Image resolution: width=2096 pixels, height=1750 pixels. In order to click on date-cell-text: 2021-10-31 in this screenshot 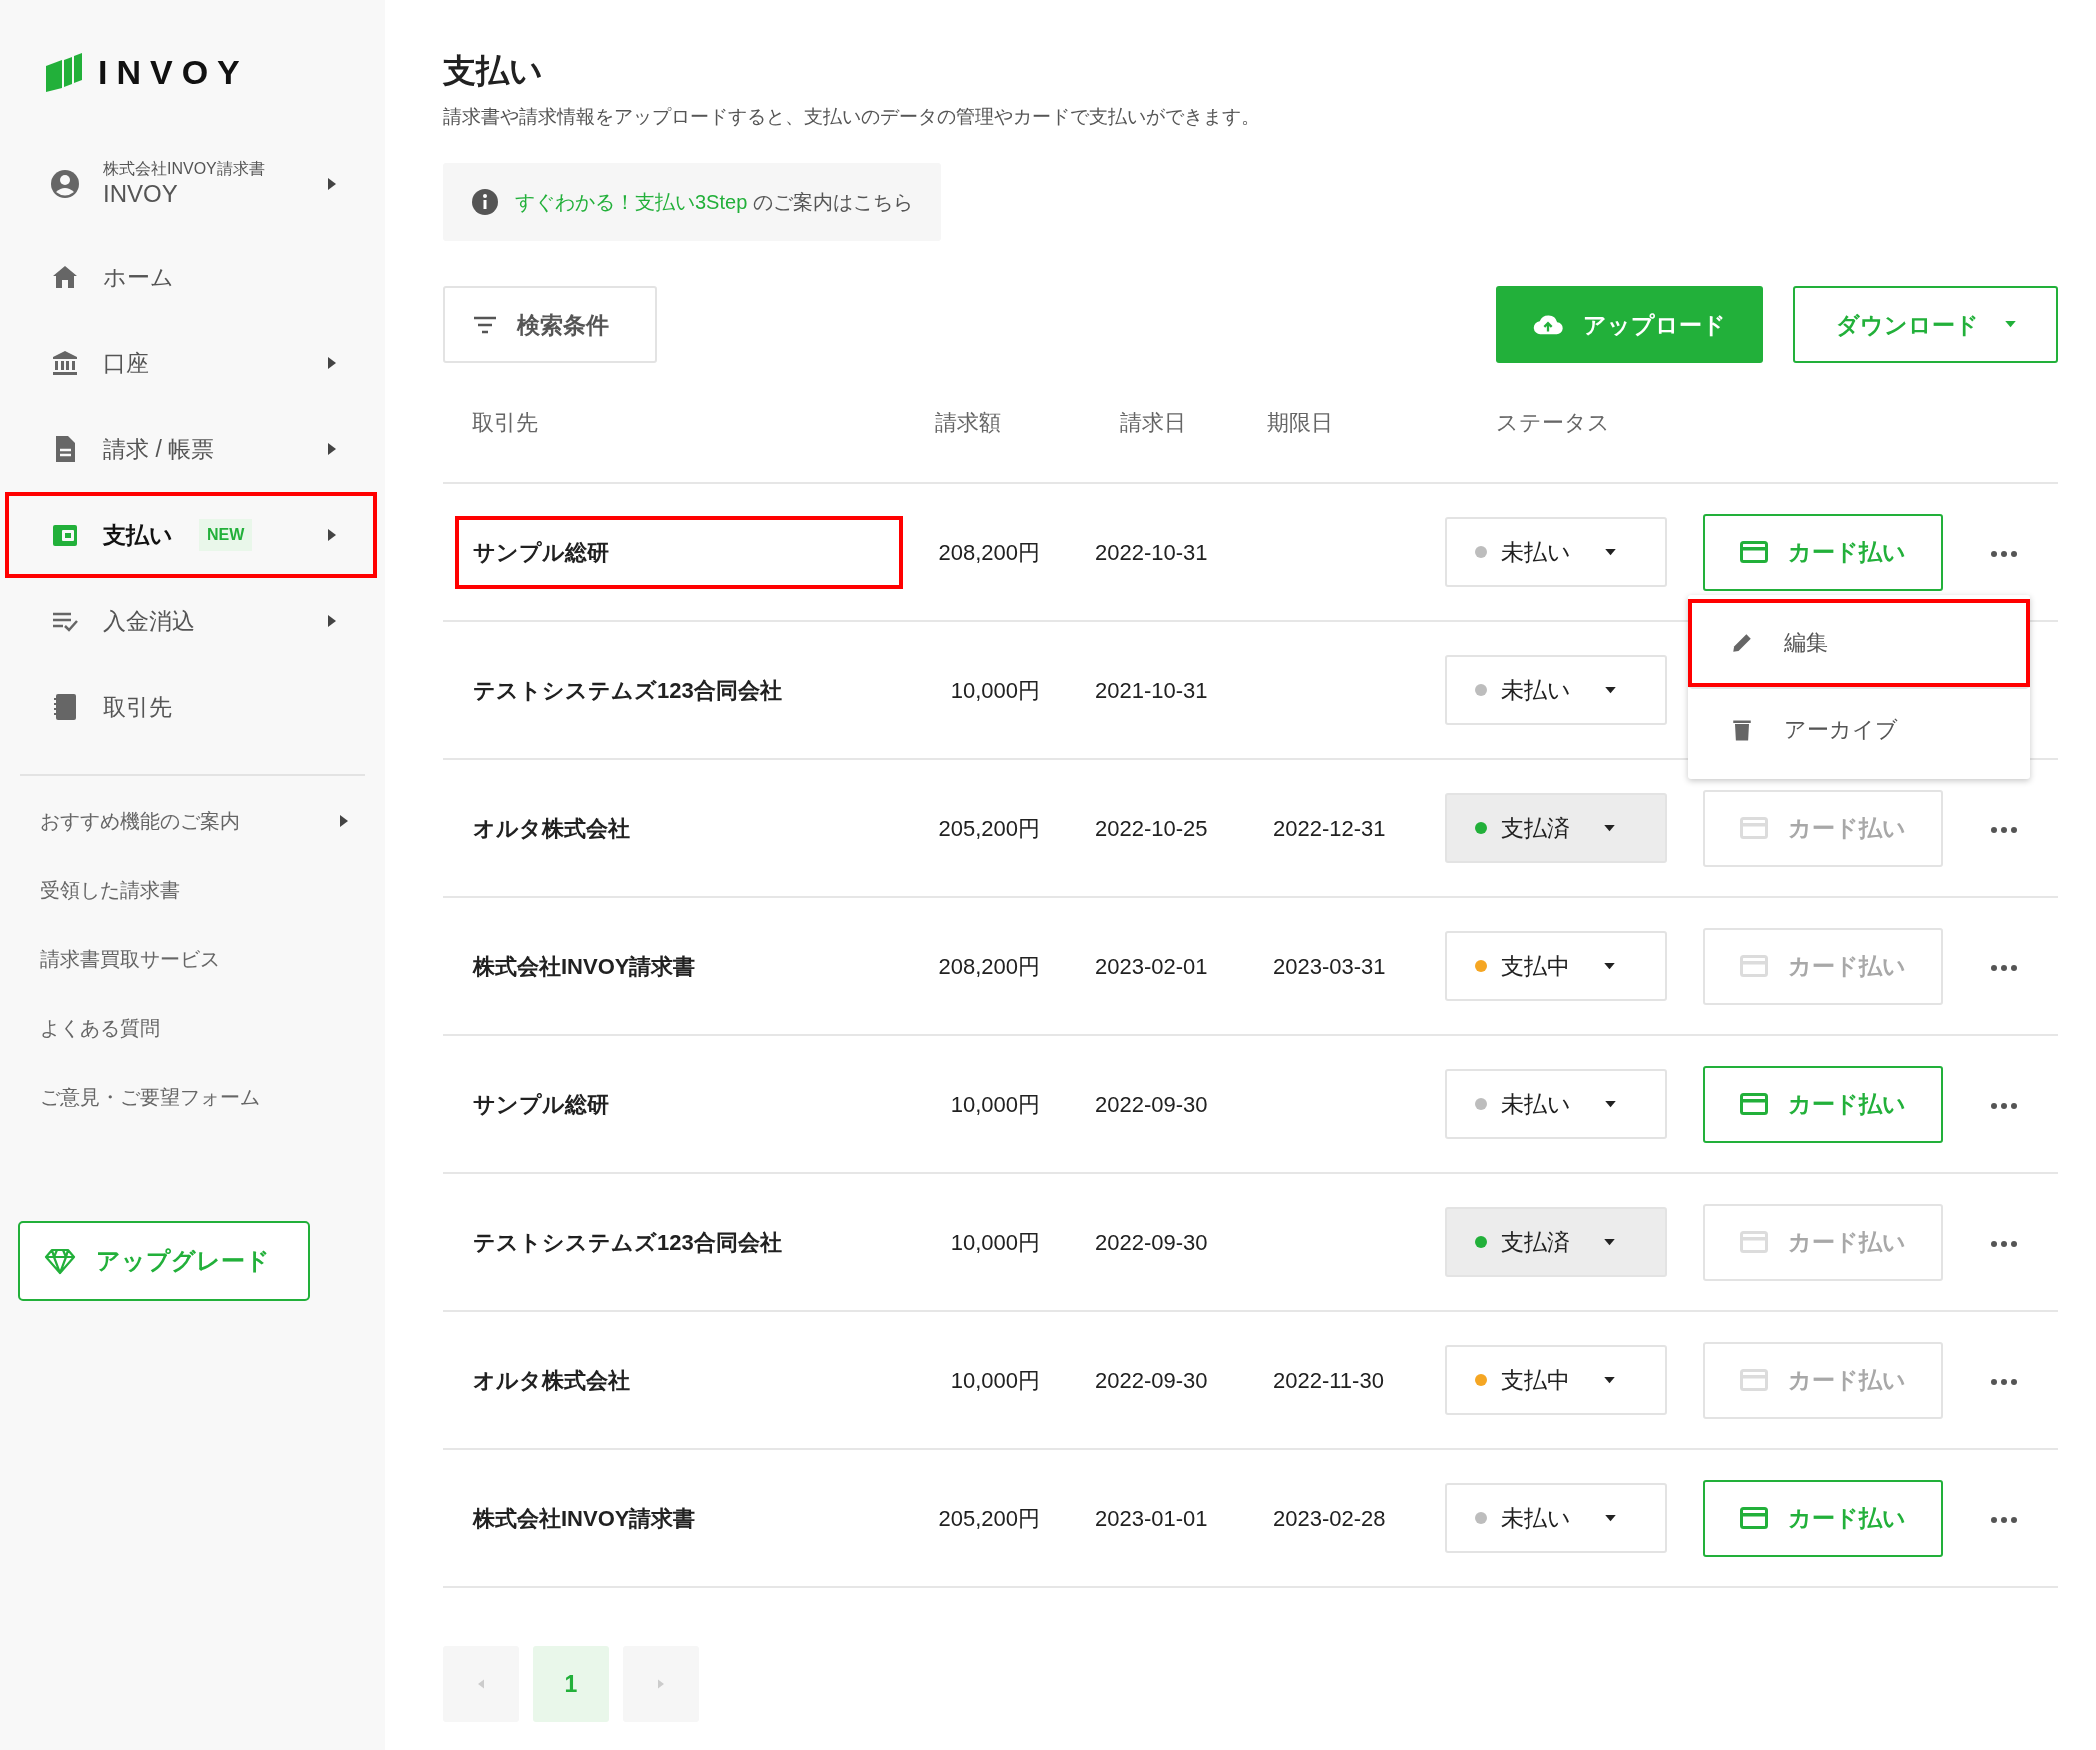, I will do `click(1151, 690)`.